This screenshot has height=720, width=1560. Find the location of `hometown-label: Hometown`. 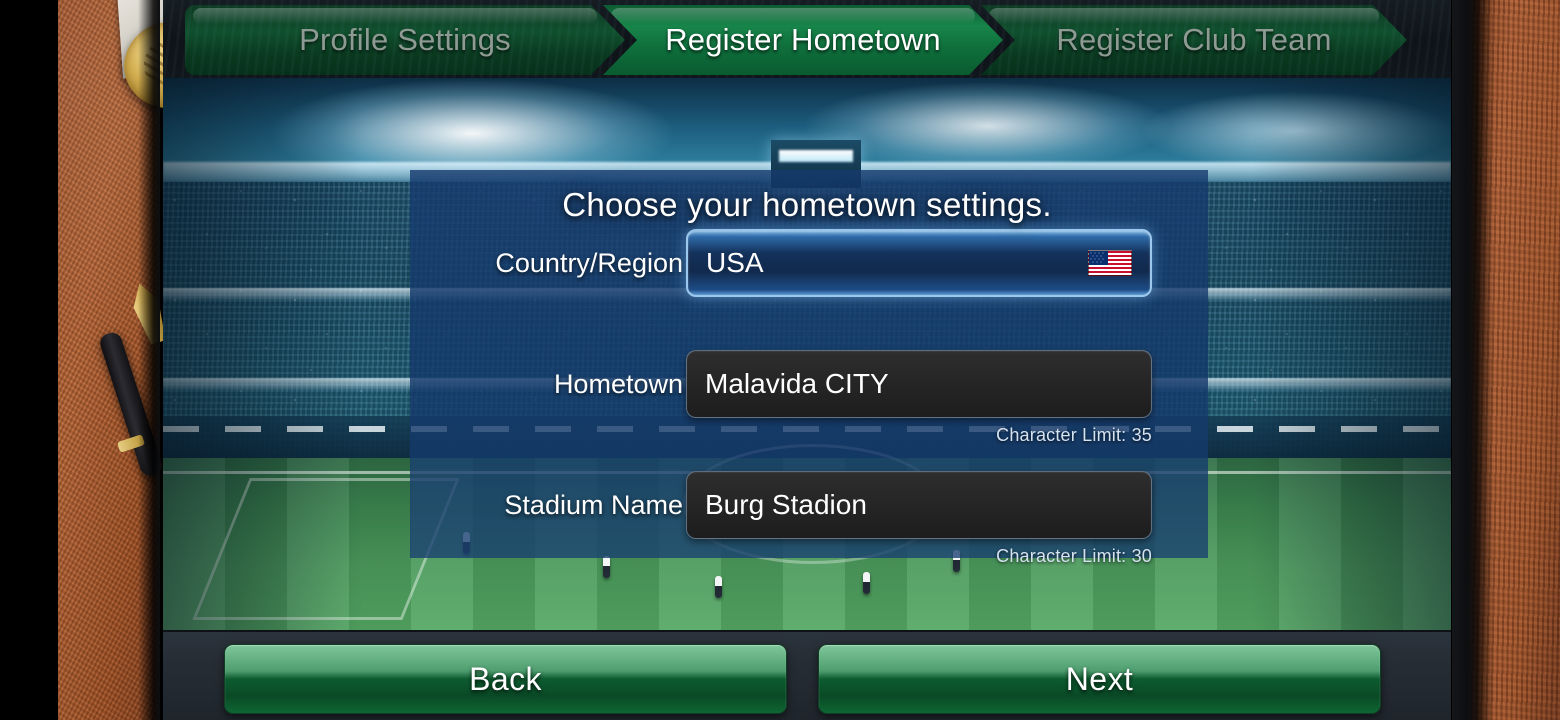

hometown-label: Hometown is located at coordinates (618, 383).